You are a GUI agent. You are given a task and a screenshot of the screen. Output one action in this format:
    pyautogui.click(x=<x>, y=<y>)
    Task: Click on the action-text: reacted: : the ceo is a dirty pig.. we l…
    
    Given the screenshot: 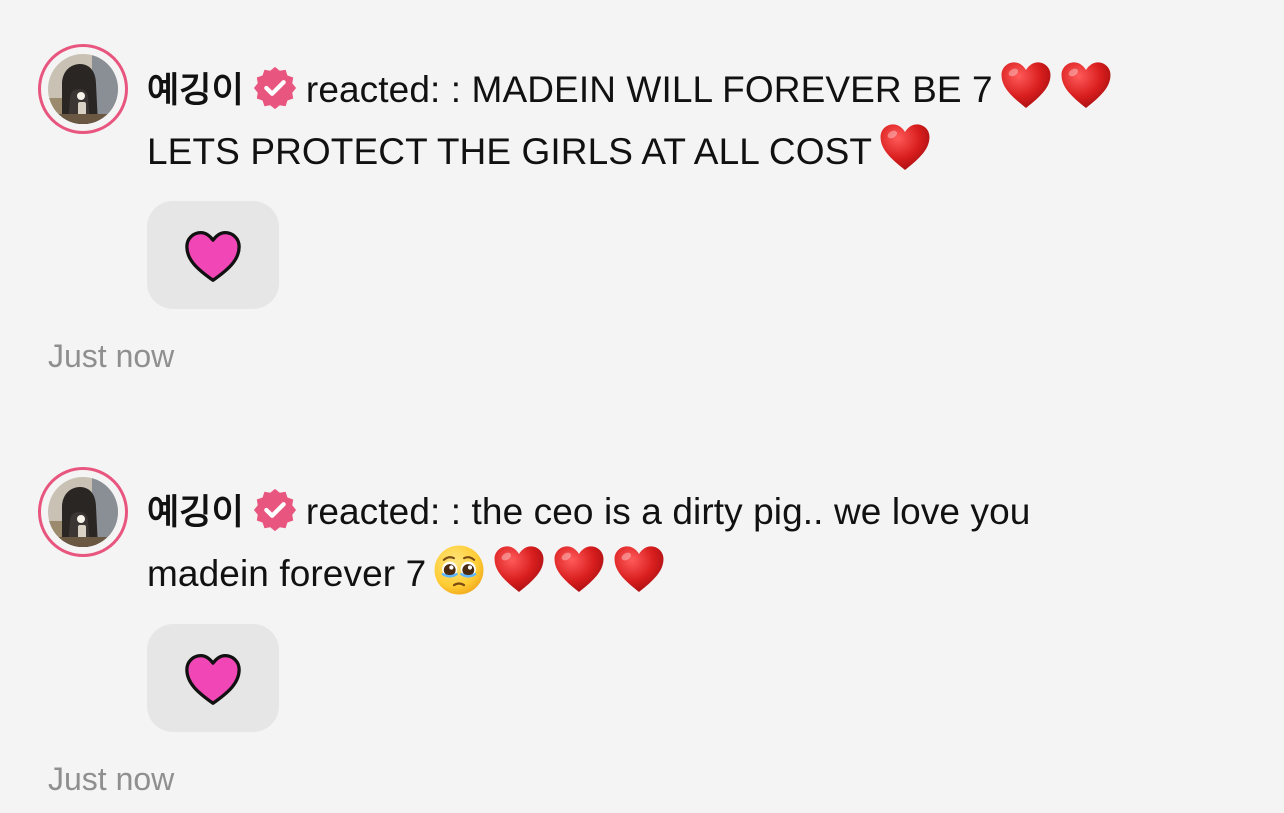 What is the action you would take?
    pyautogui.click(x=668, y=511)
    